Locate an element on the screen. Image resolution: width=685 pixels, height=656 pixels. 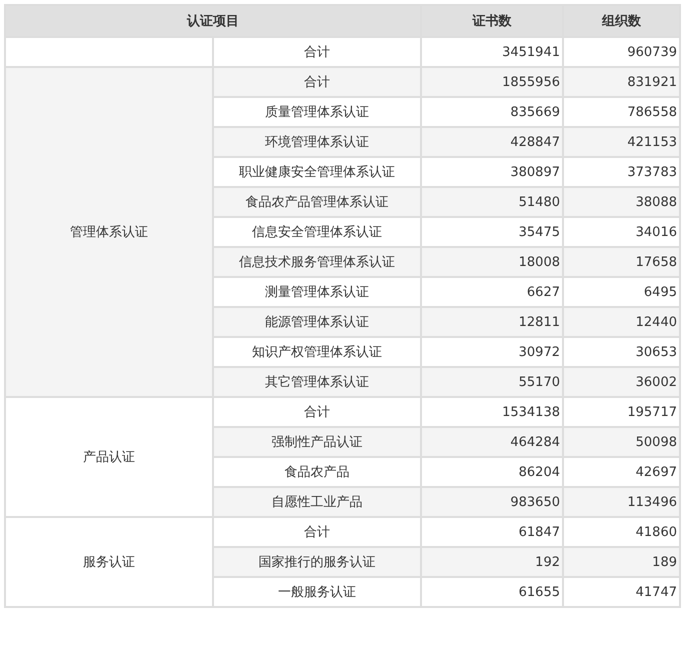
table-cell: 38088 is located at coordinates (621, 202).